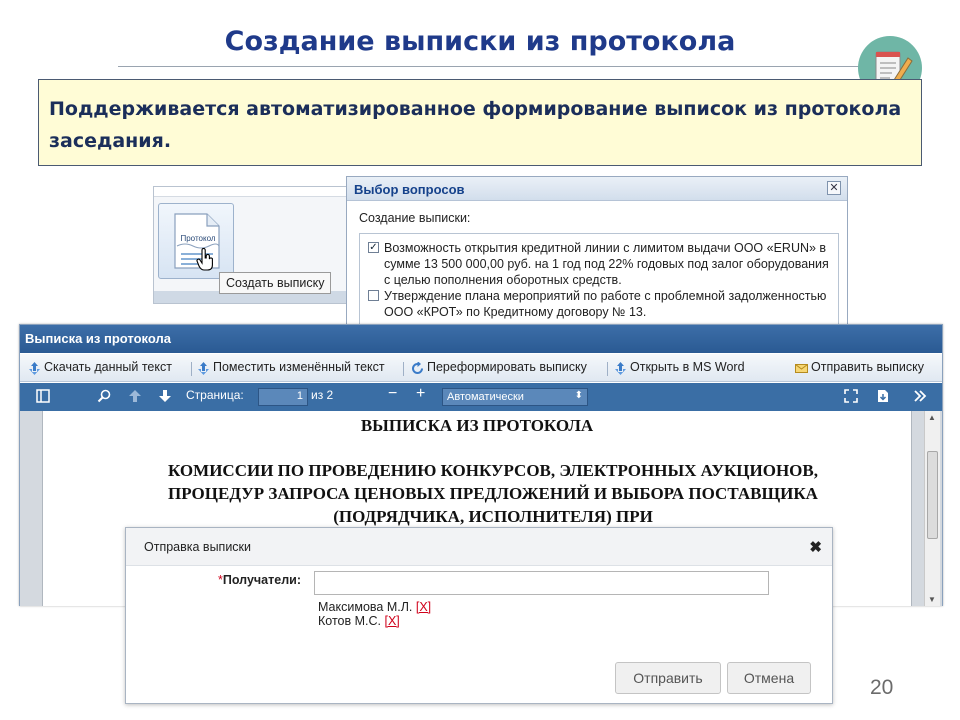  Describe the element at coordinates (420, 394) in the screenshot. I see `zoom-in-icon: +` at that location.